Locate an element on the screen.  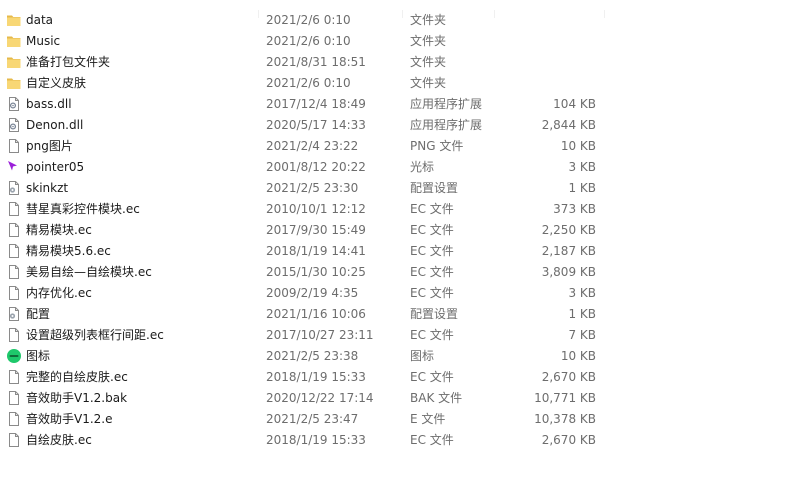
file-name: 准备打包文件夹 is located at coordinates (141, 62).